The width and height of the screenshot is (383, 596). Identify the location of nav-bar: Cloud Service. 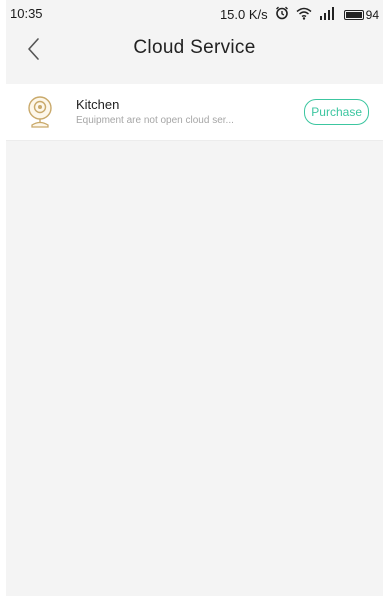
(194, 49).